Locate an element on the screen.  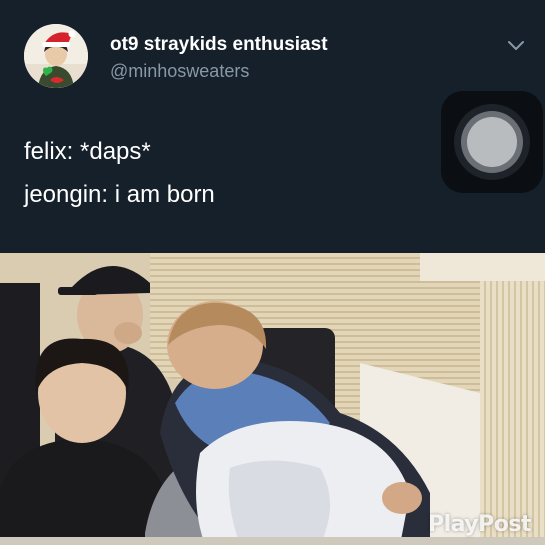
playpost-watermark: PlayPost is located at coordinates (479, 524).